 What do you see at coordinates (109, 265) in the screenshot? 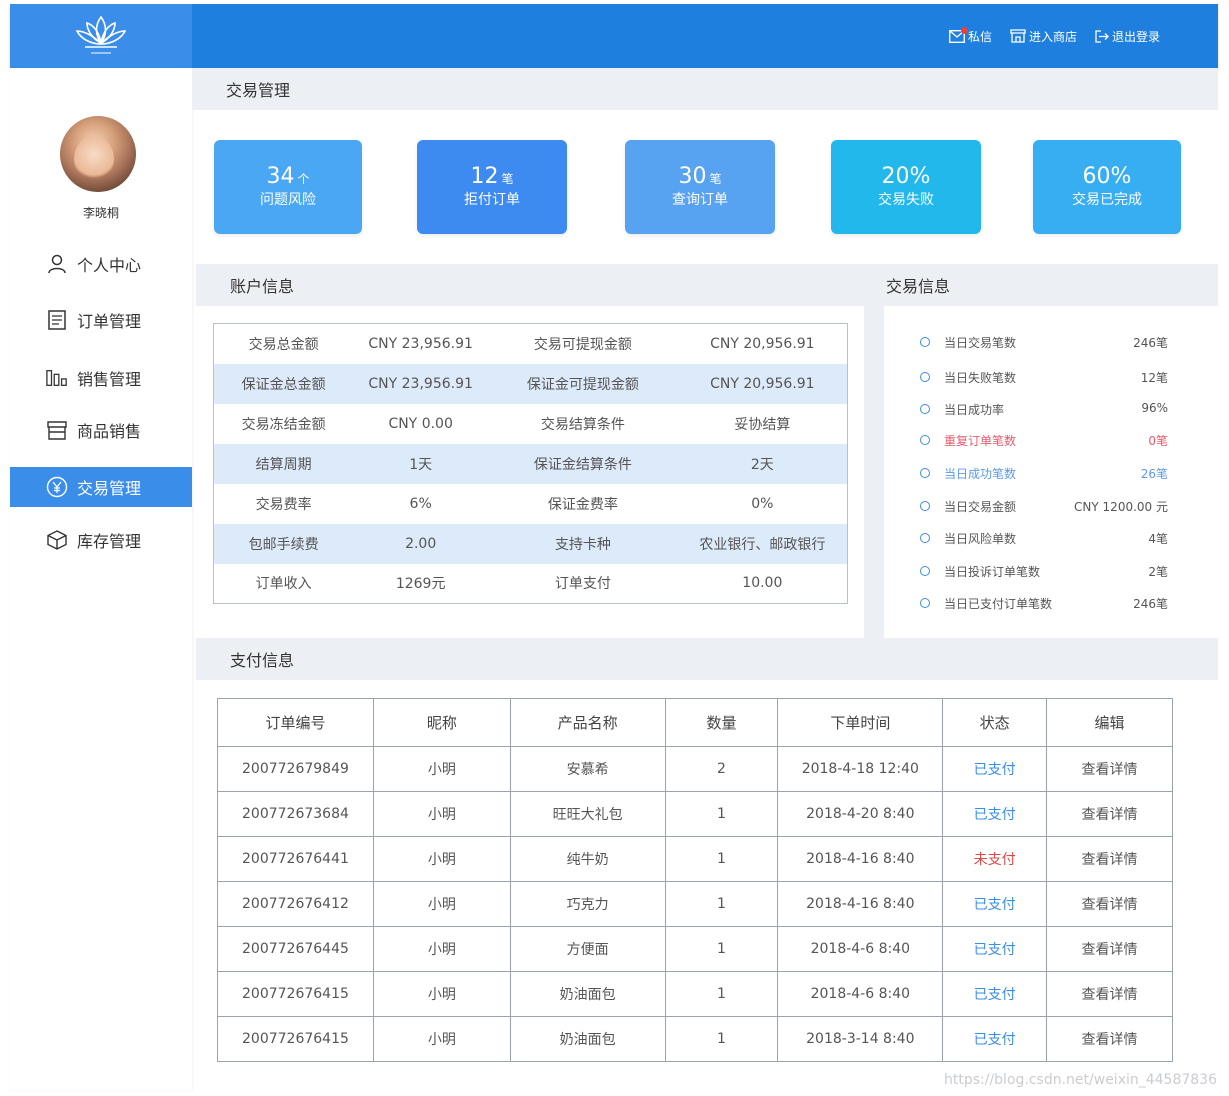
I see `sidebar-item-label: 个人中心` at bounding box center [109, 265].